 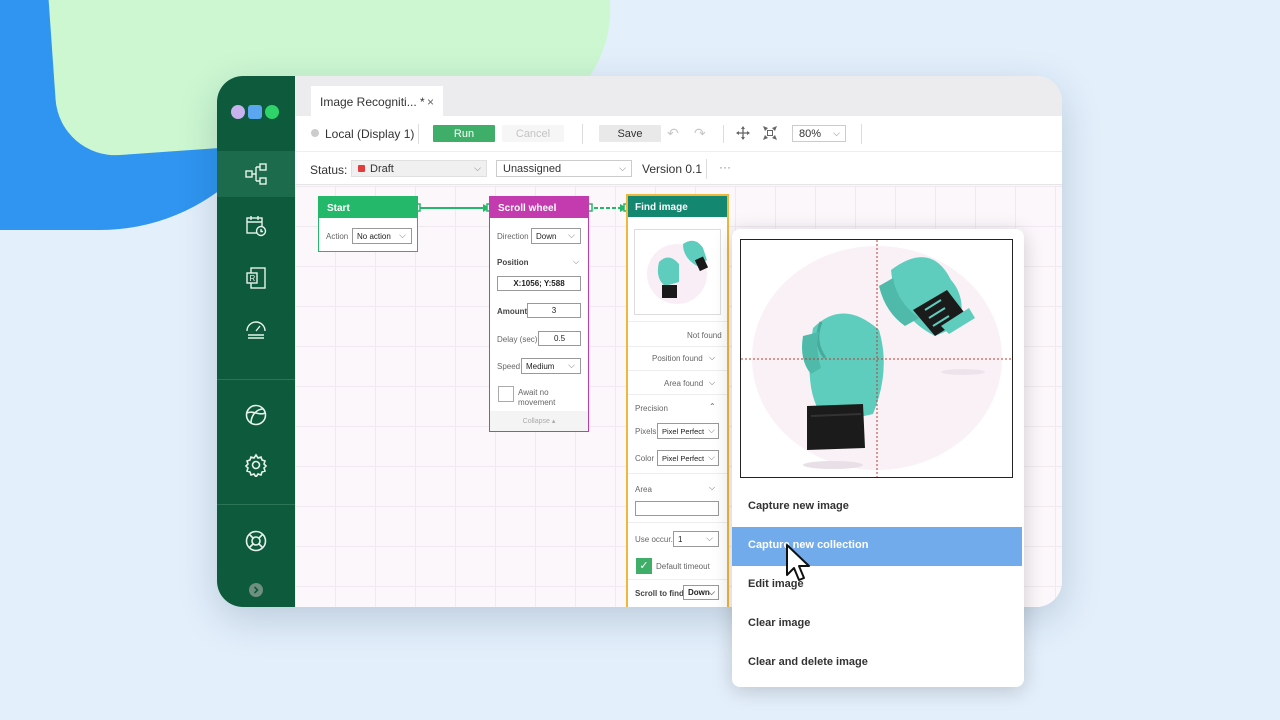 I want to click on zoom-select: 80% ⌵, so click(x=819, y=133).